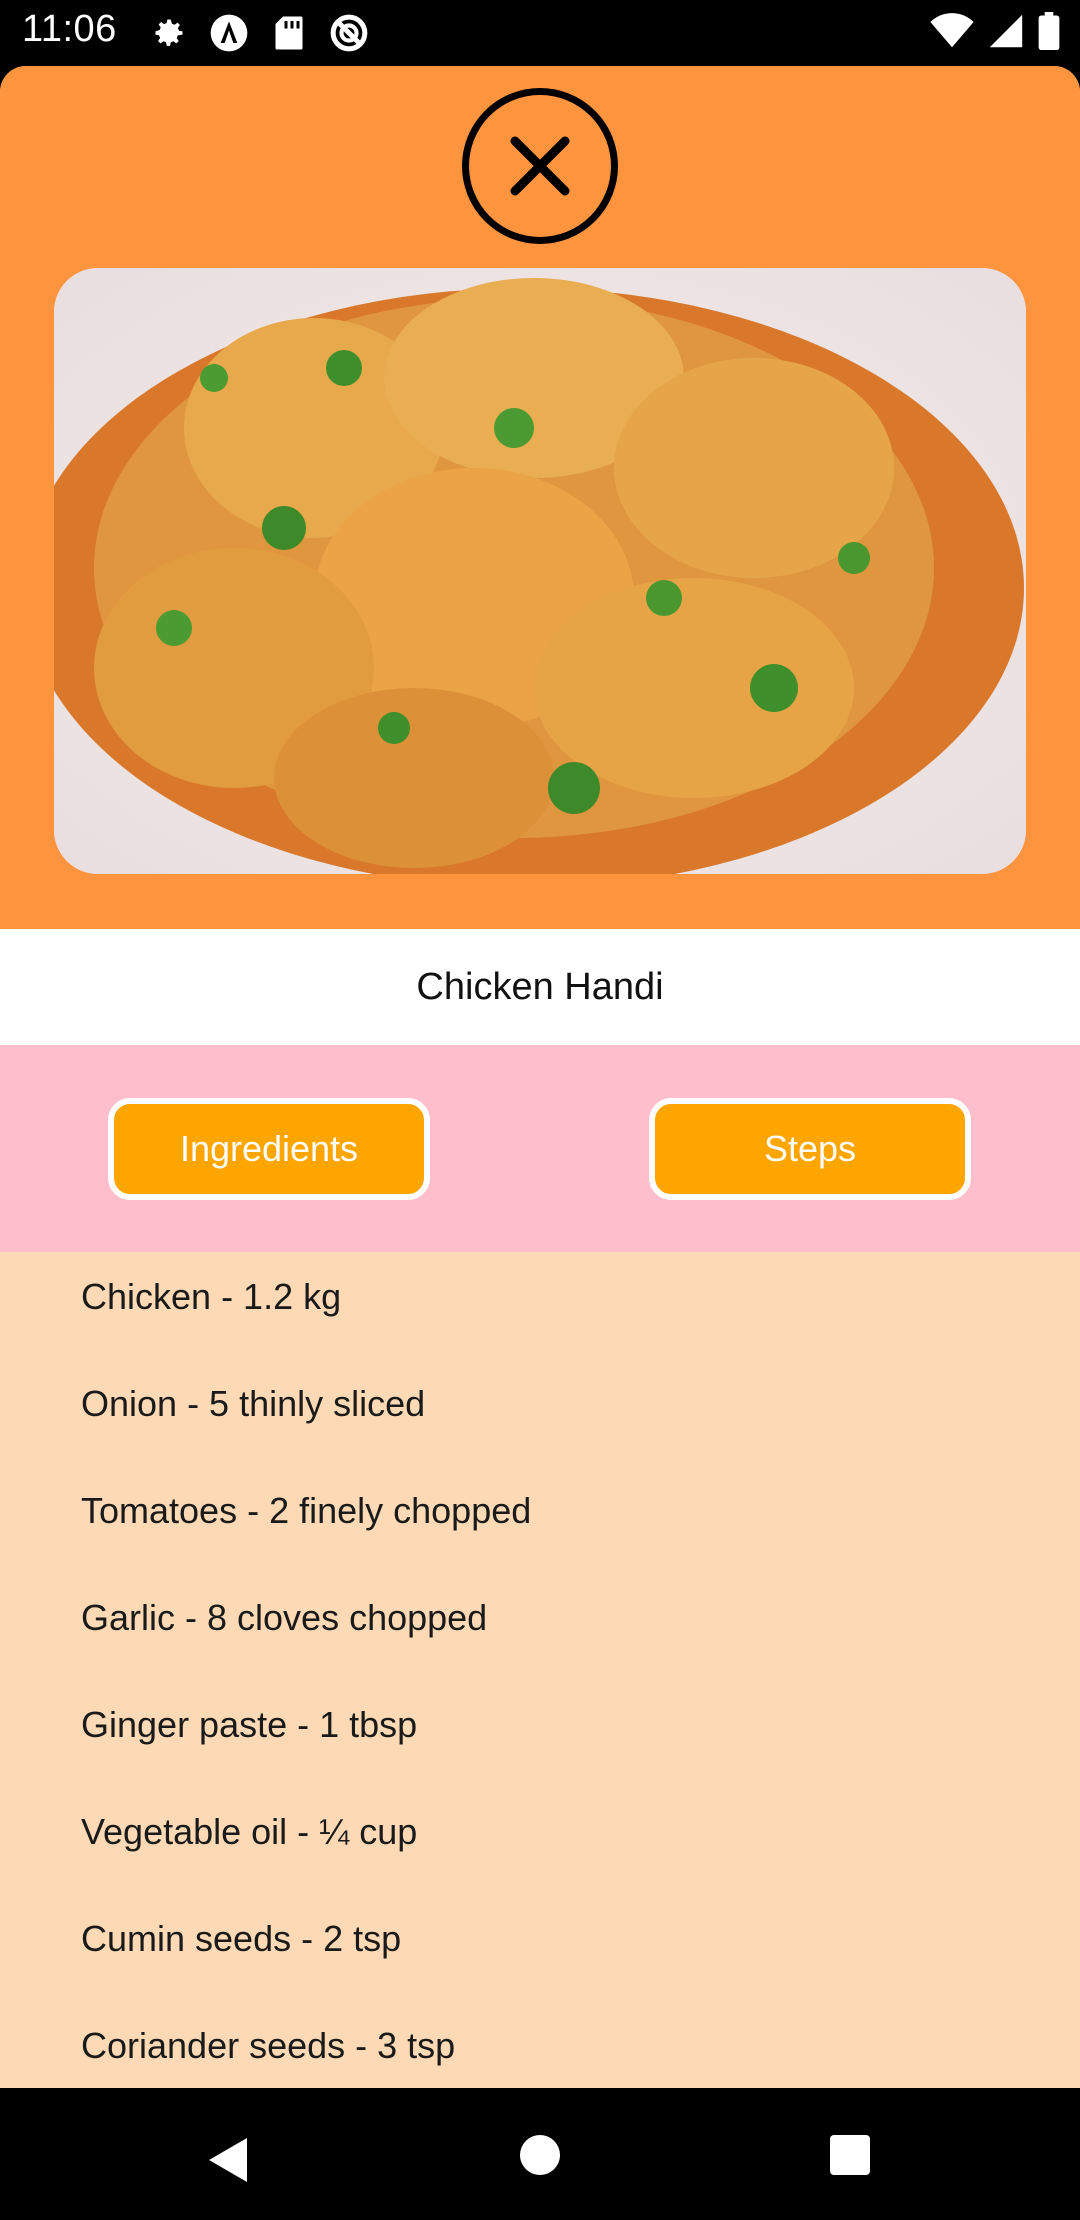 This screenshot has width=1080, height=2220. I want to click on list-item: Garlic - 8 cloves chopped, so click(284, 1617).